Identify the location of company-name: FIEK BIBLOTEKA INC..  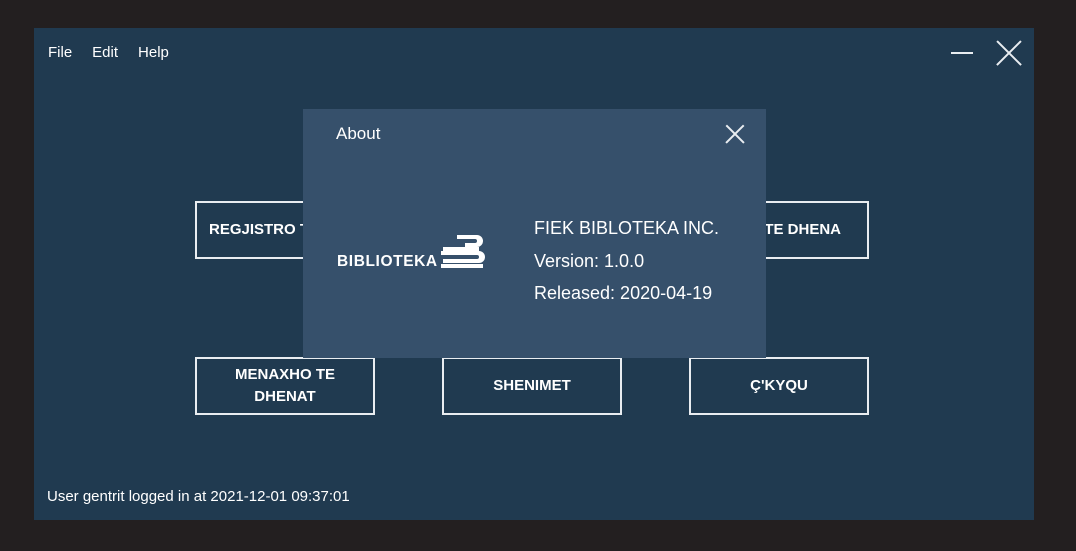
(627, 228).